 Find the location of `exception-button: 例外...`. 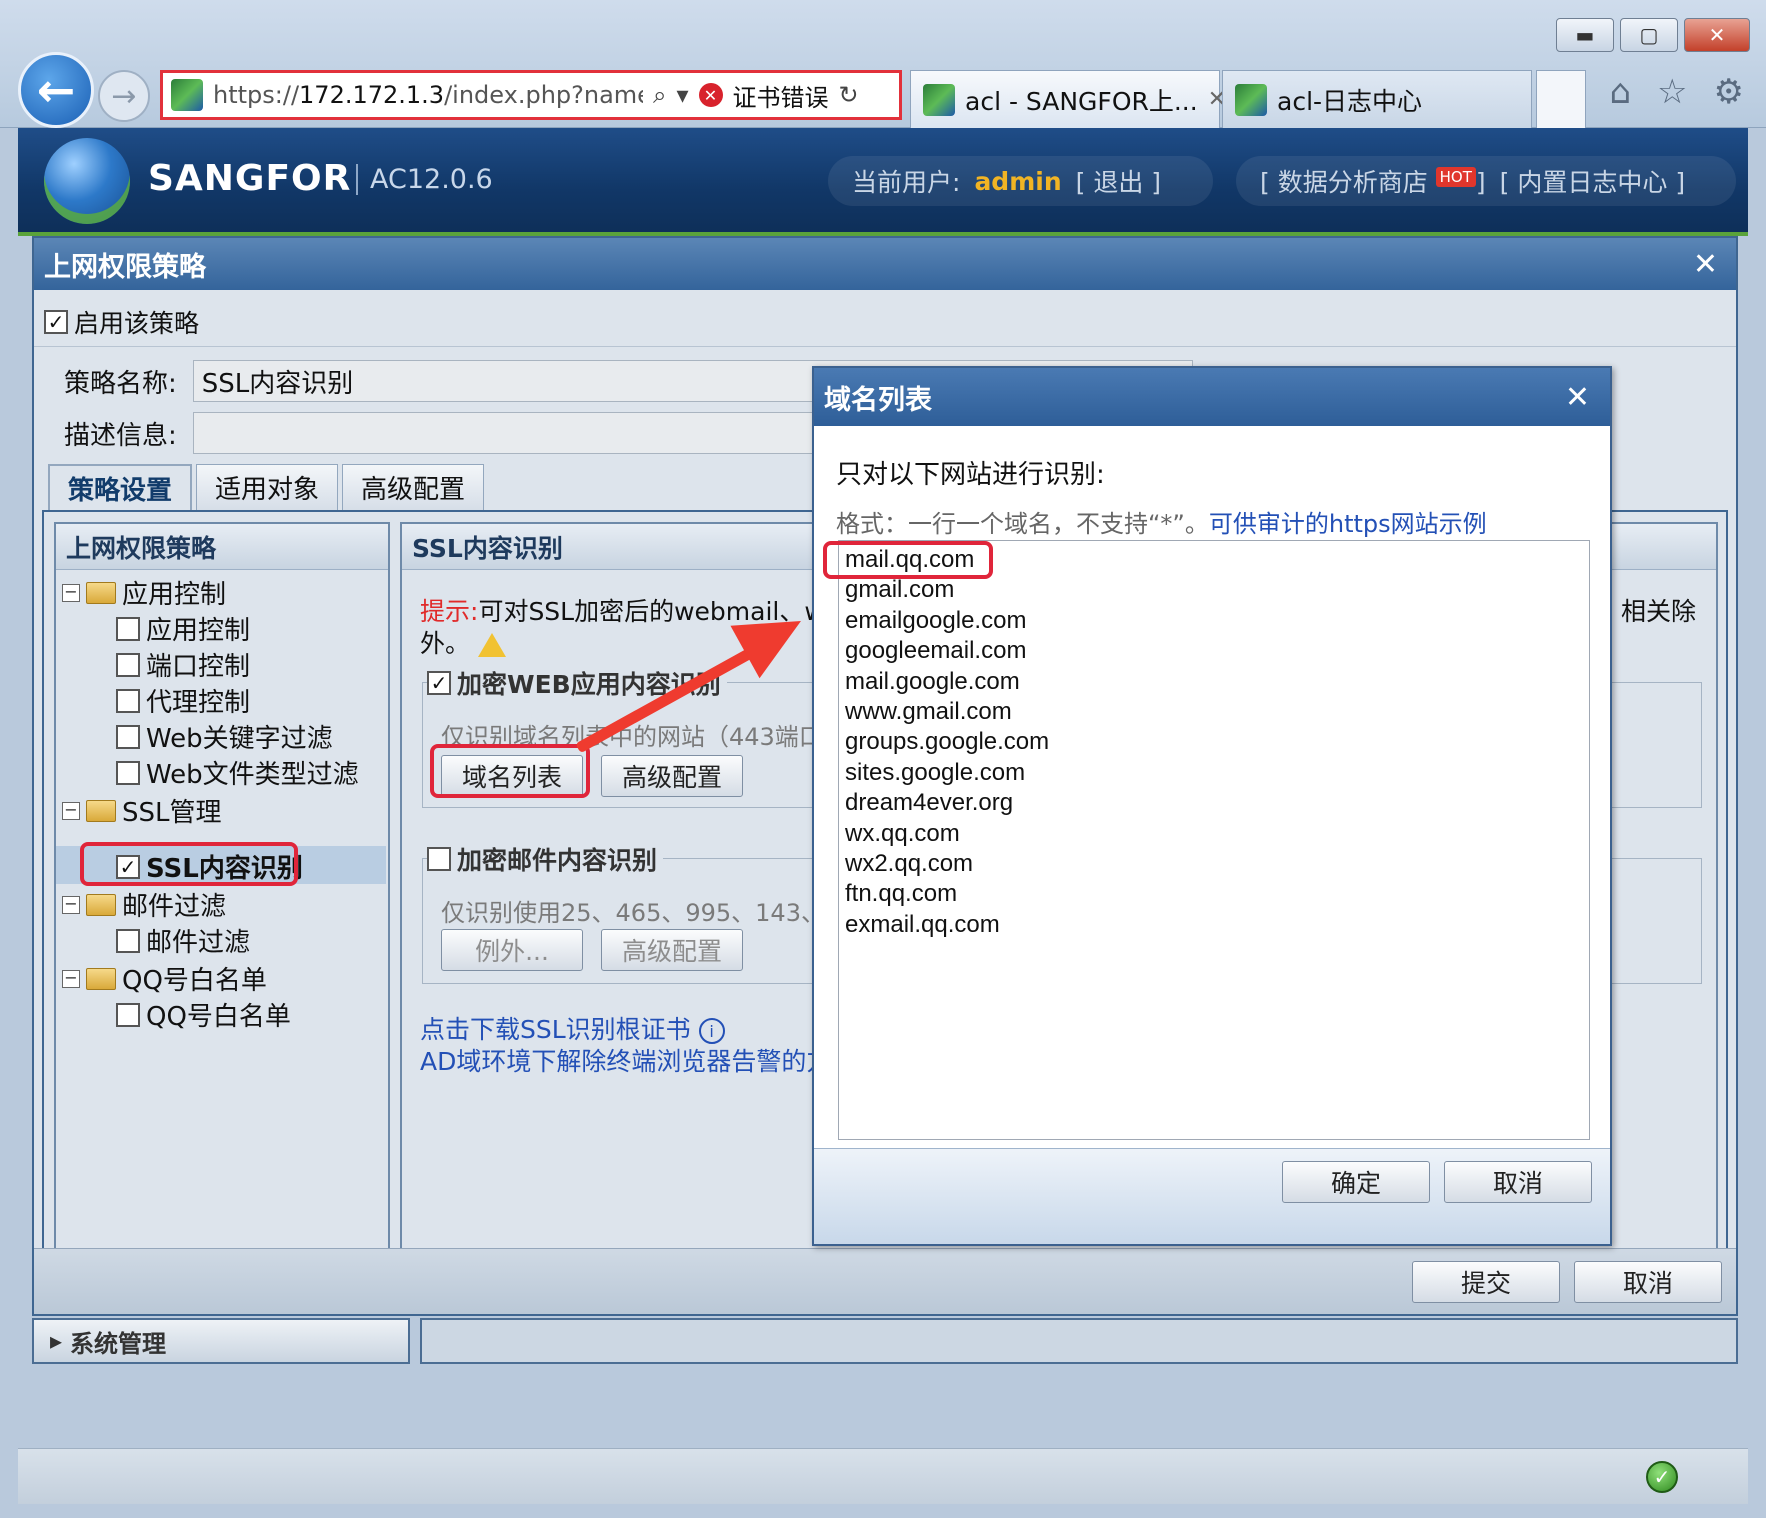

exception-button: 例外... is located at coordinates (512, 950).